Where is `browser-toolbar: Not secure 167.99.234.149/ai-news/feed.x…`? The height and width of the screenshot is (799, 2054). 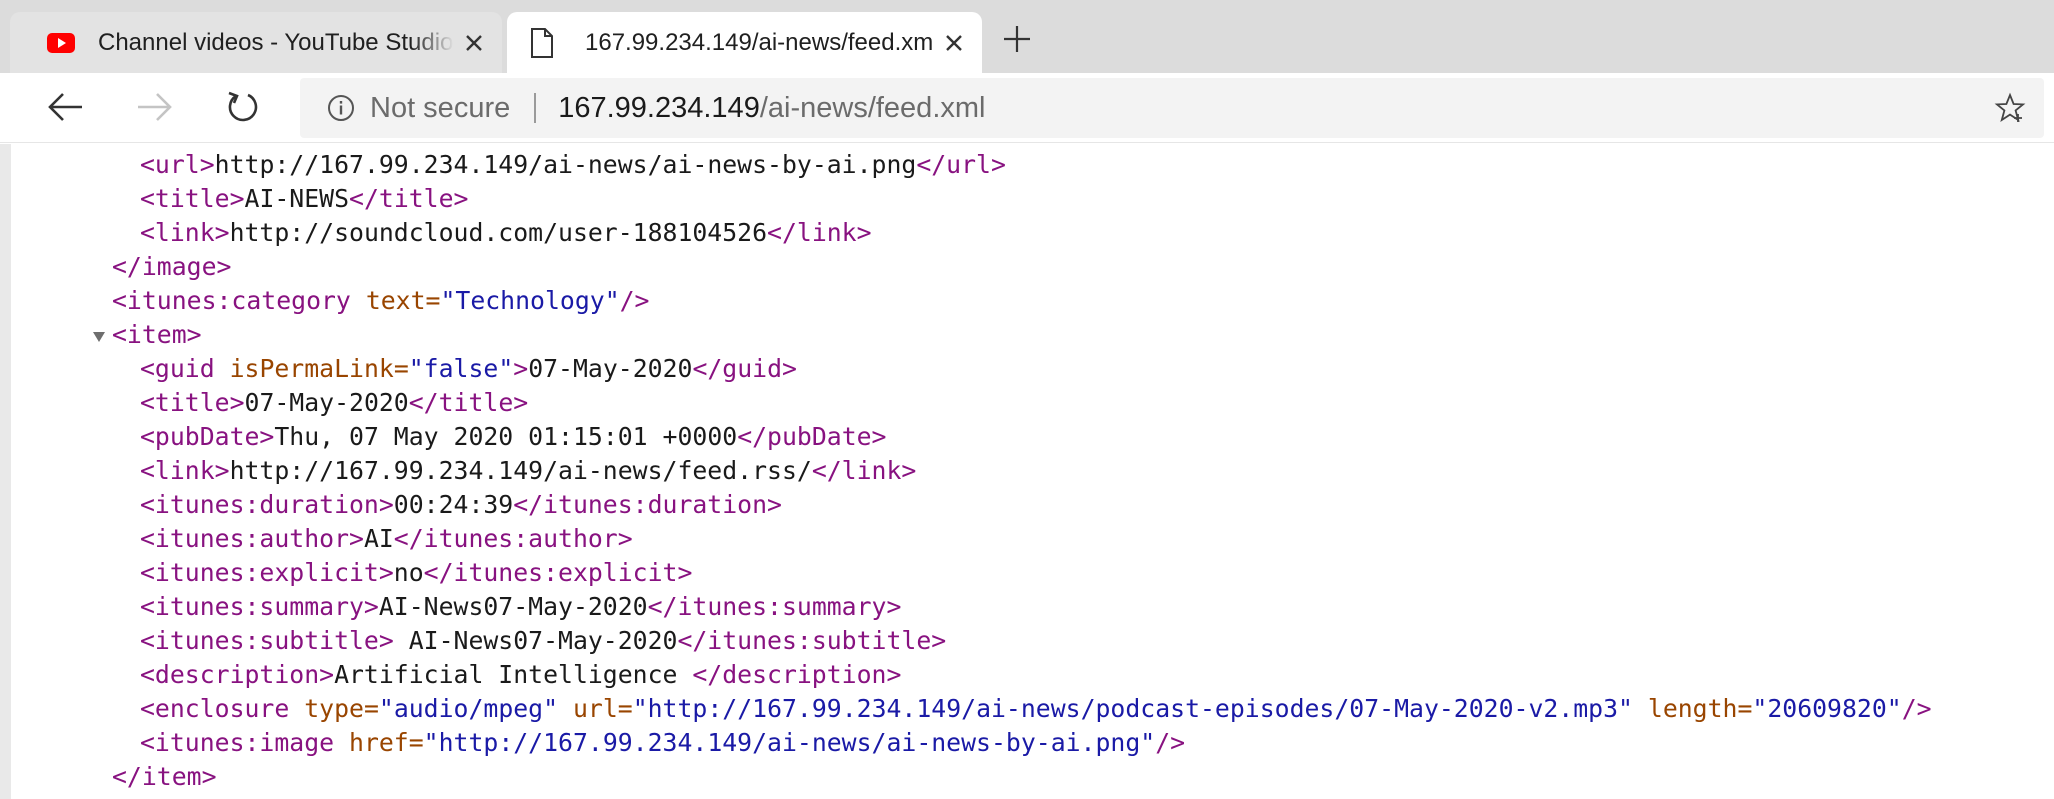 browser-toolbar: Not secure 167.99.234.149/ai-news/feed.x… is located at coordinates (1027, 108).